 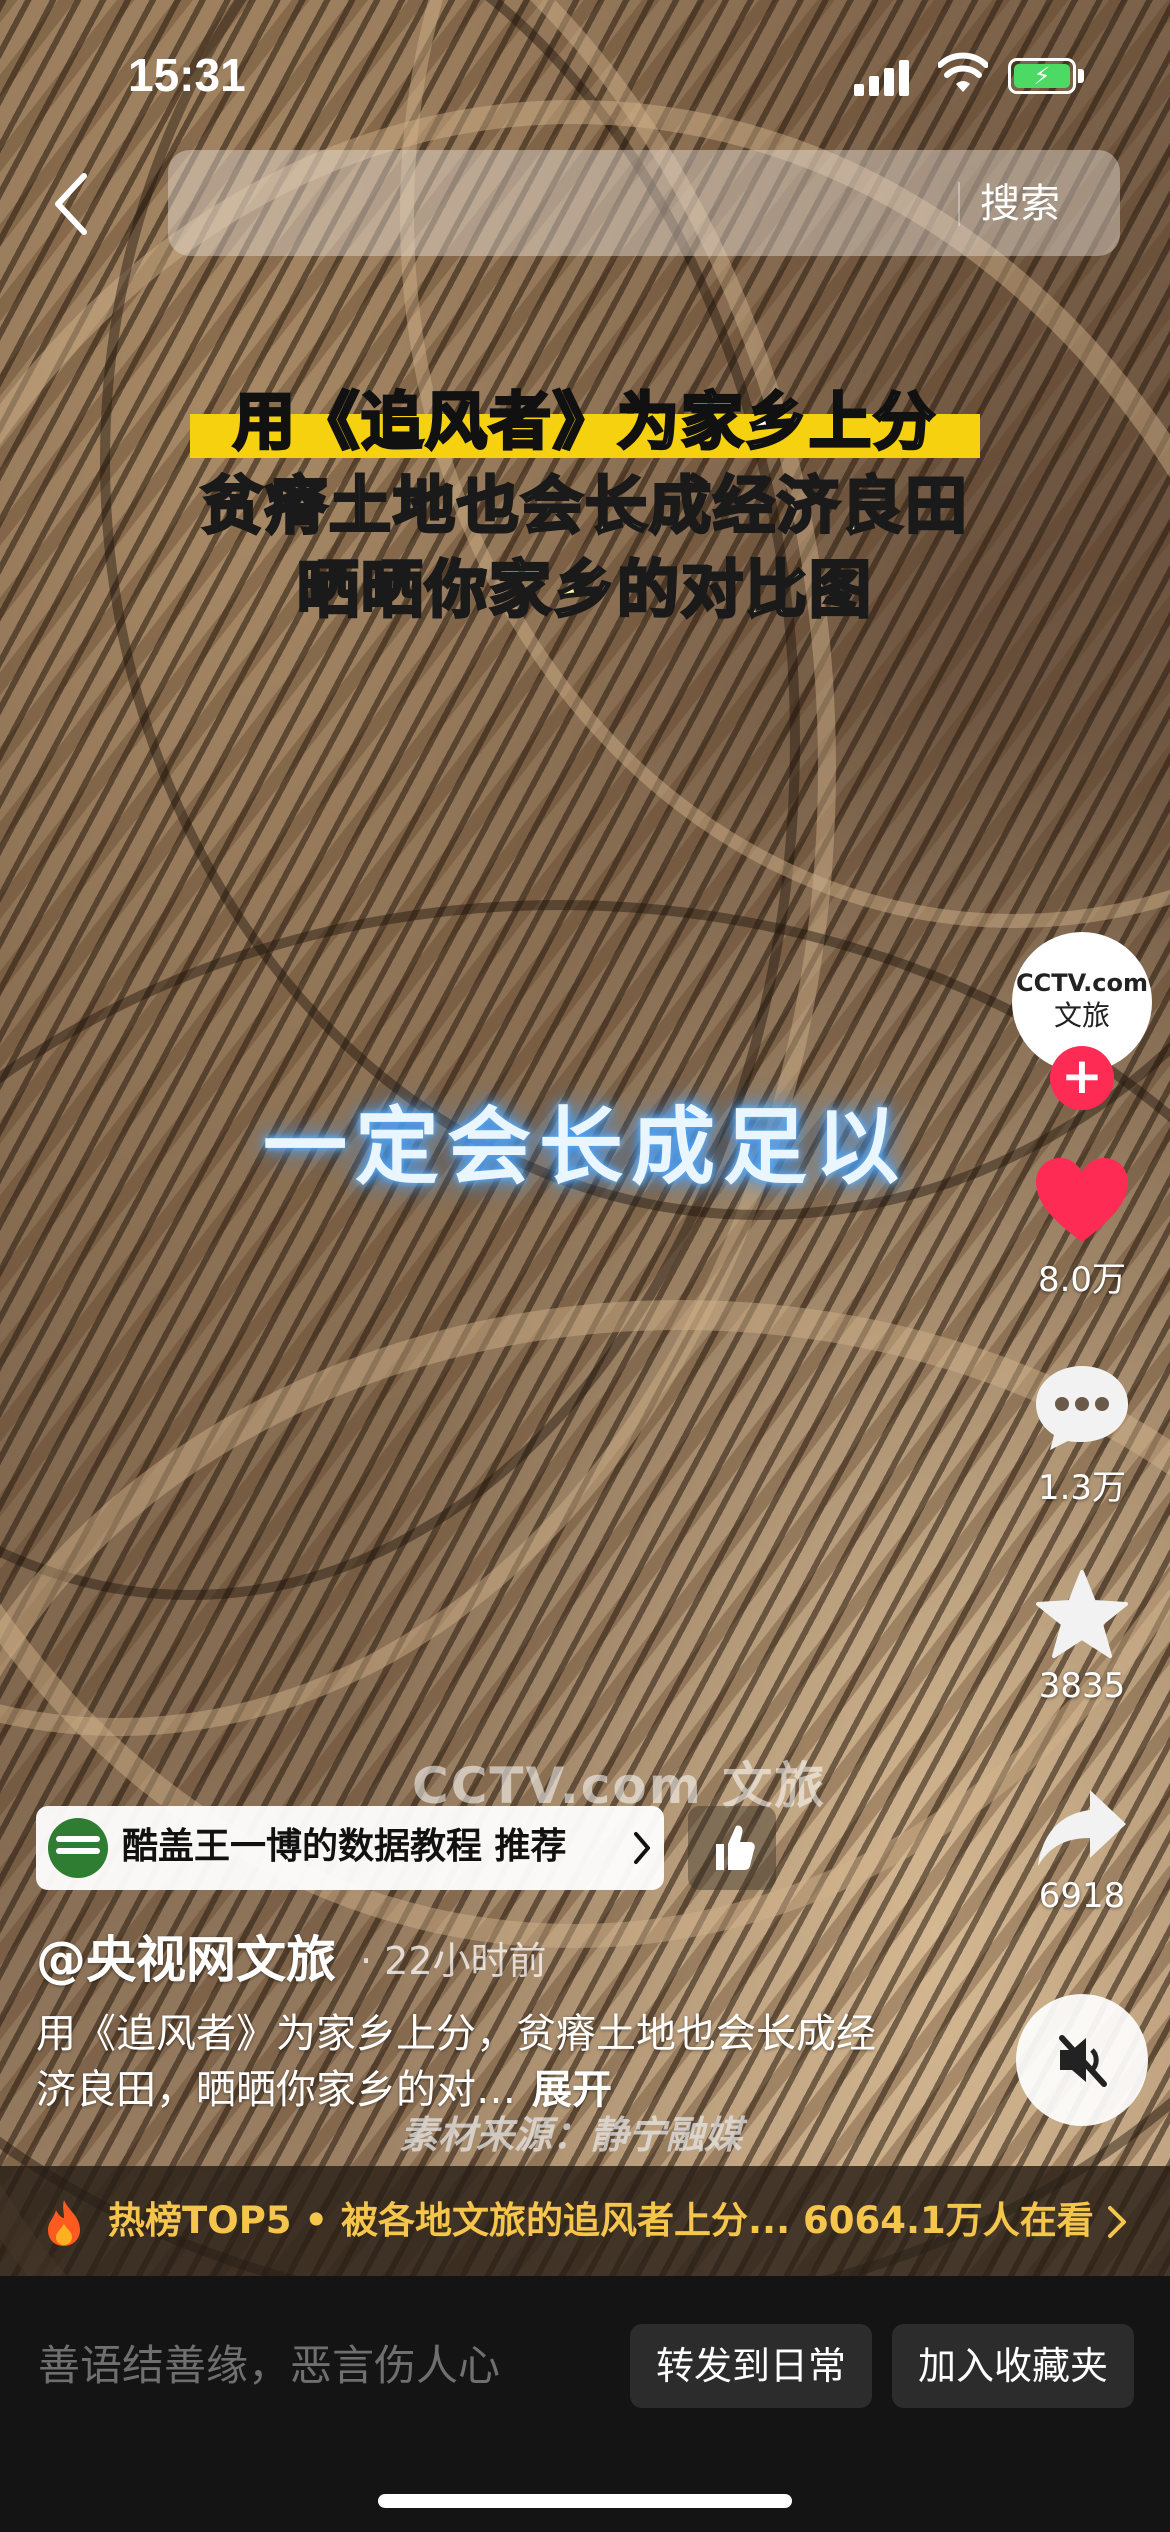 I want to click on search-divider, so click(x=959, y=204).